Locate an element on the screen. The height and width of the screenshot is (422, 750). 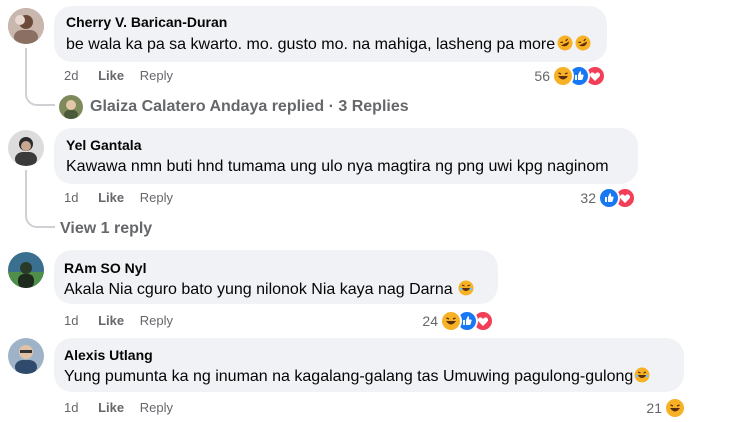
comment-author: Alexis Utlang is located at coordinates (108, 355).